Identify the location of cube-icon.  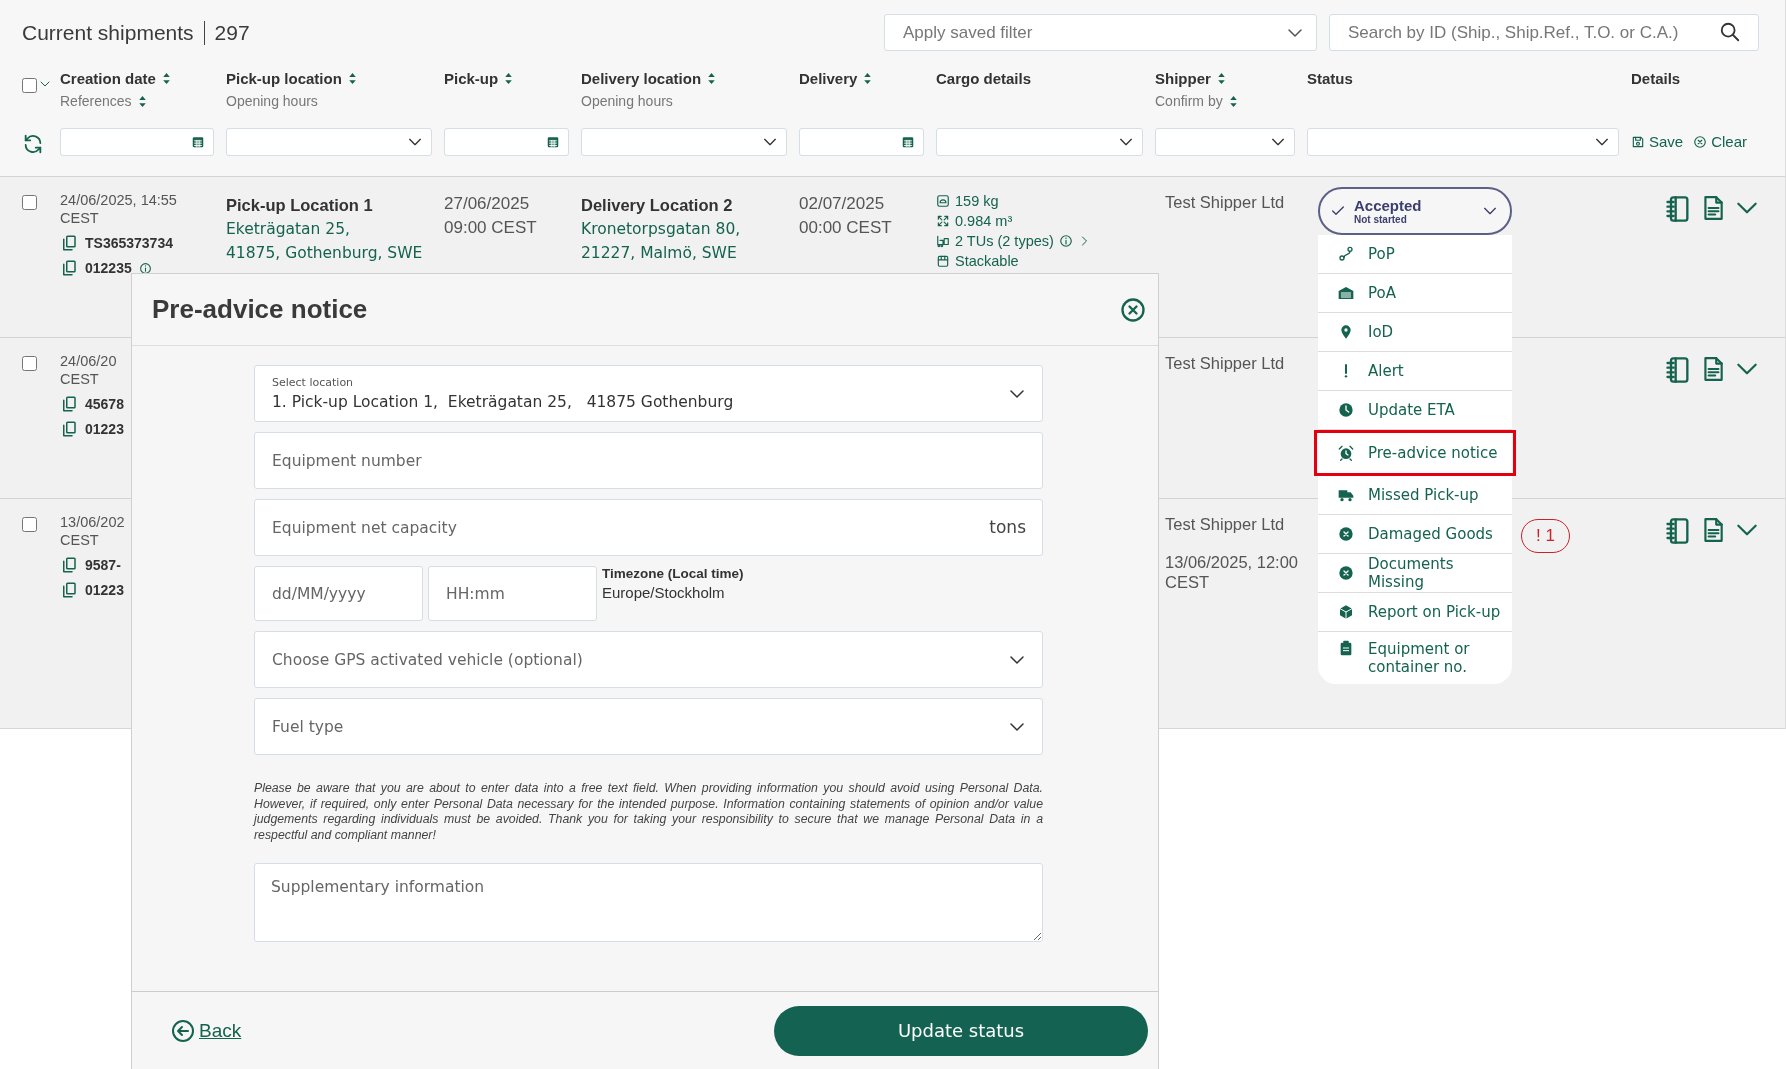
(1346, 612).